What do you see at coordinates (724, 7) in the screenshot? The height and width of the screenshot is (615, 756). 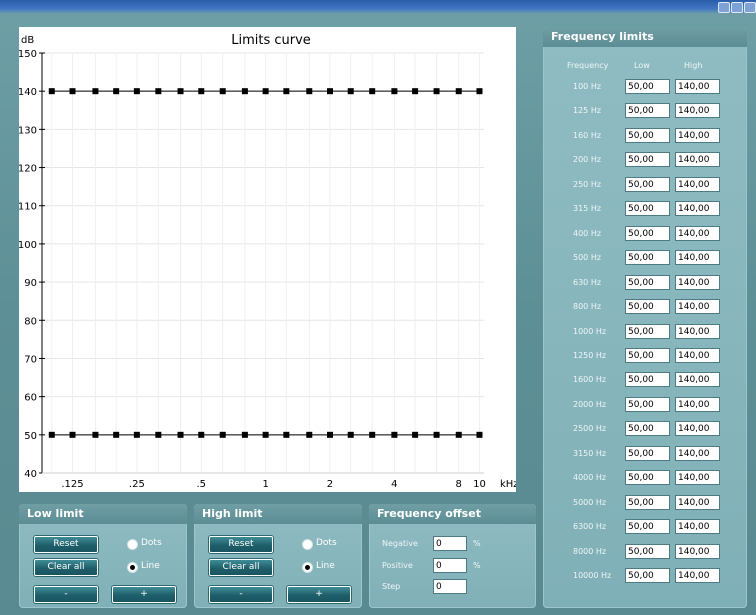 I see `minimize-icon` at bounding box center [724, 7].